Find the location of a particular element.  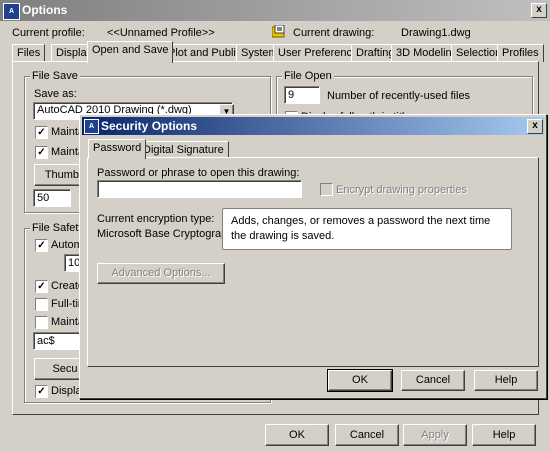

create-backup-checkbox: ✓ is located at coordinates (41, 286).